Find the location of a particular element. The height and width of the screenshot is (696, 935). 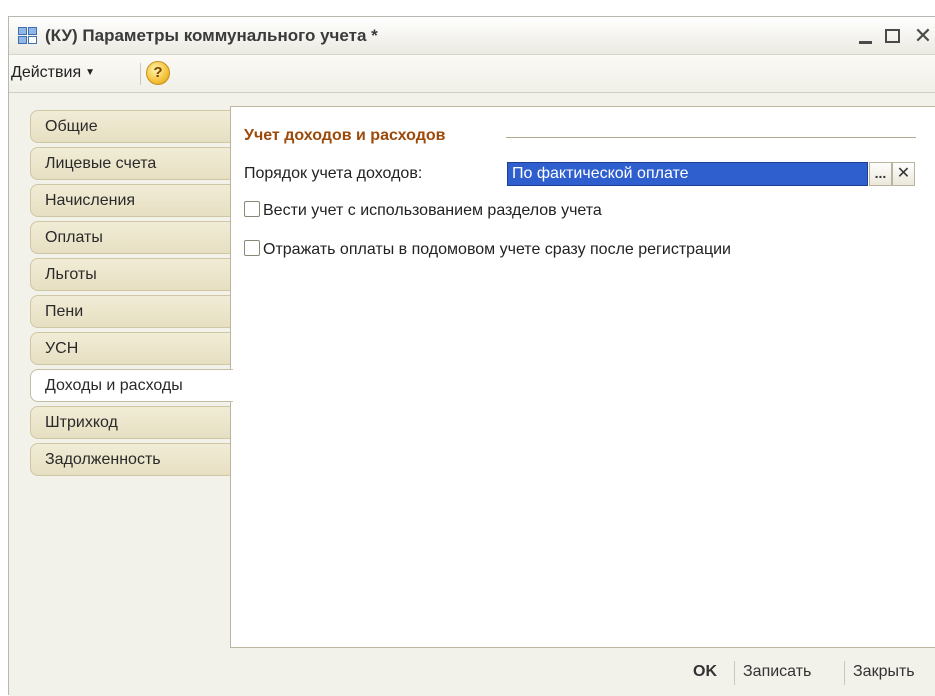

close-window-button: ✕ is located at coordinates (922, 36).